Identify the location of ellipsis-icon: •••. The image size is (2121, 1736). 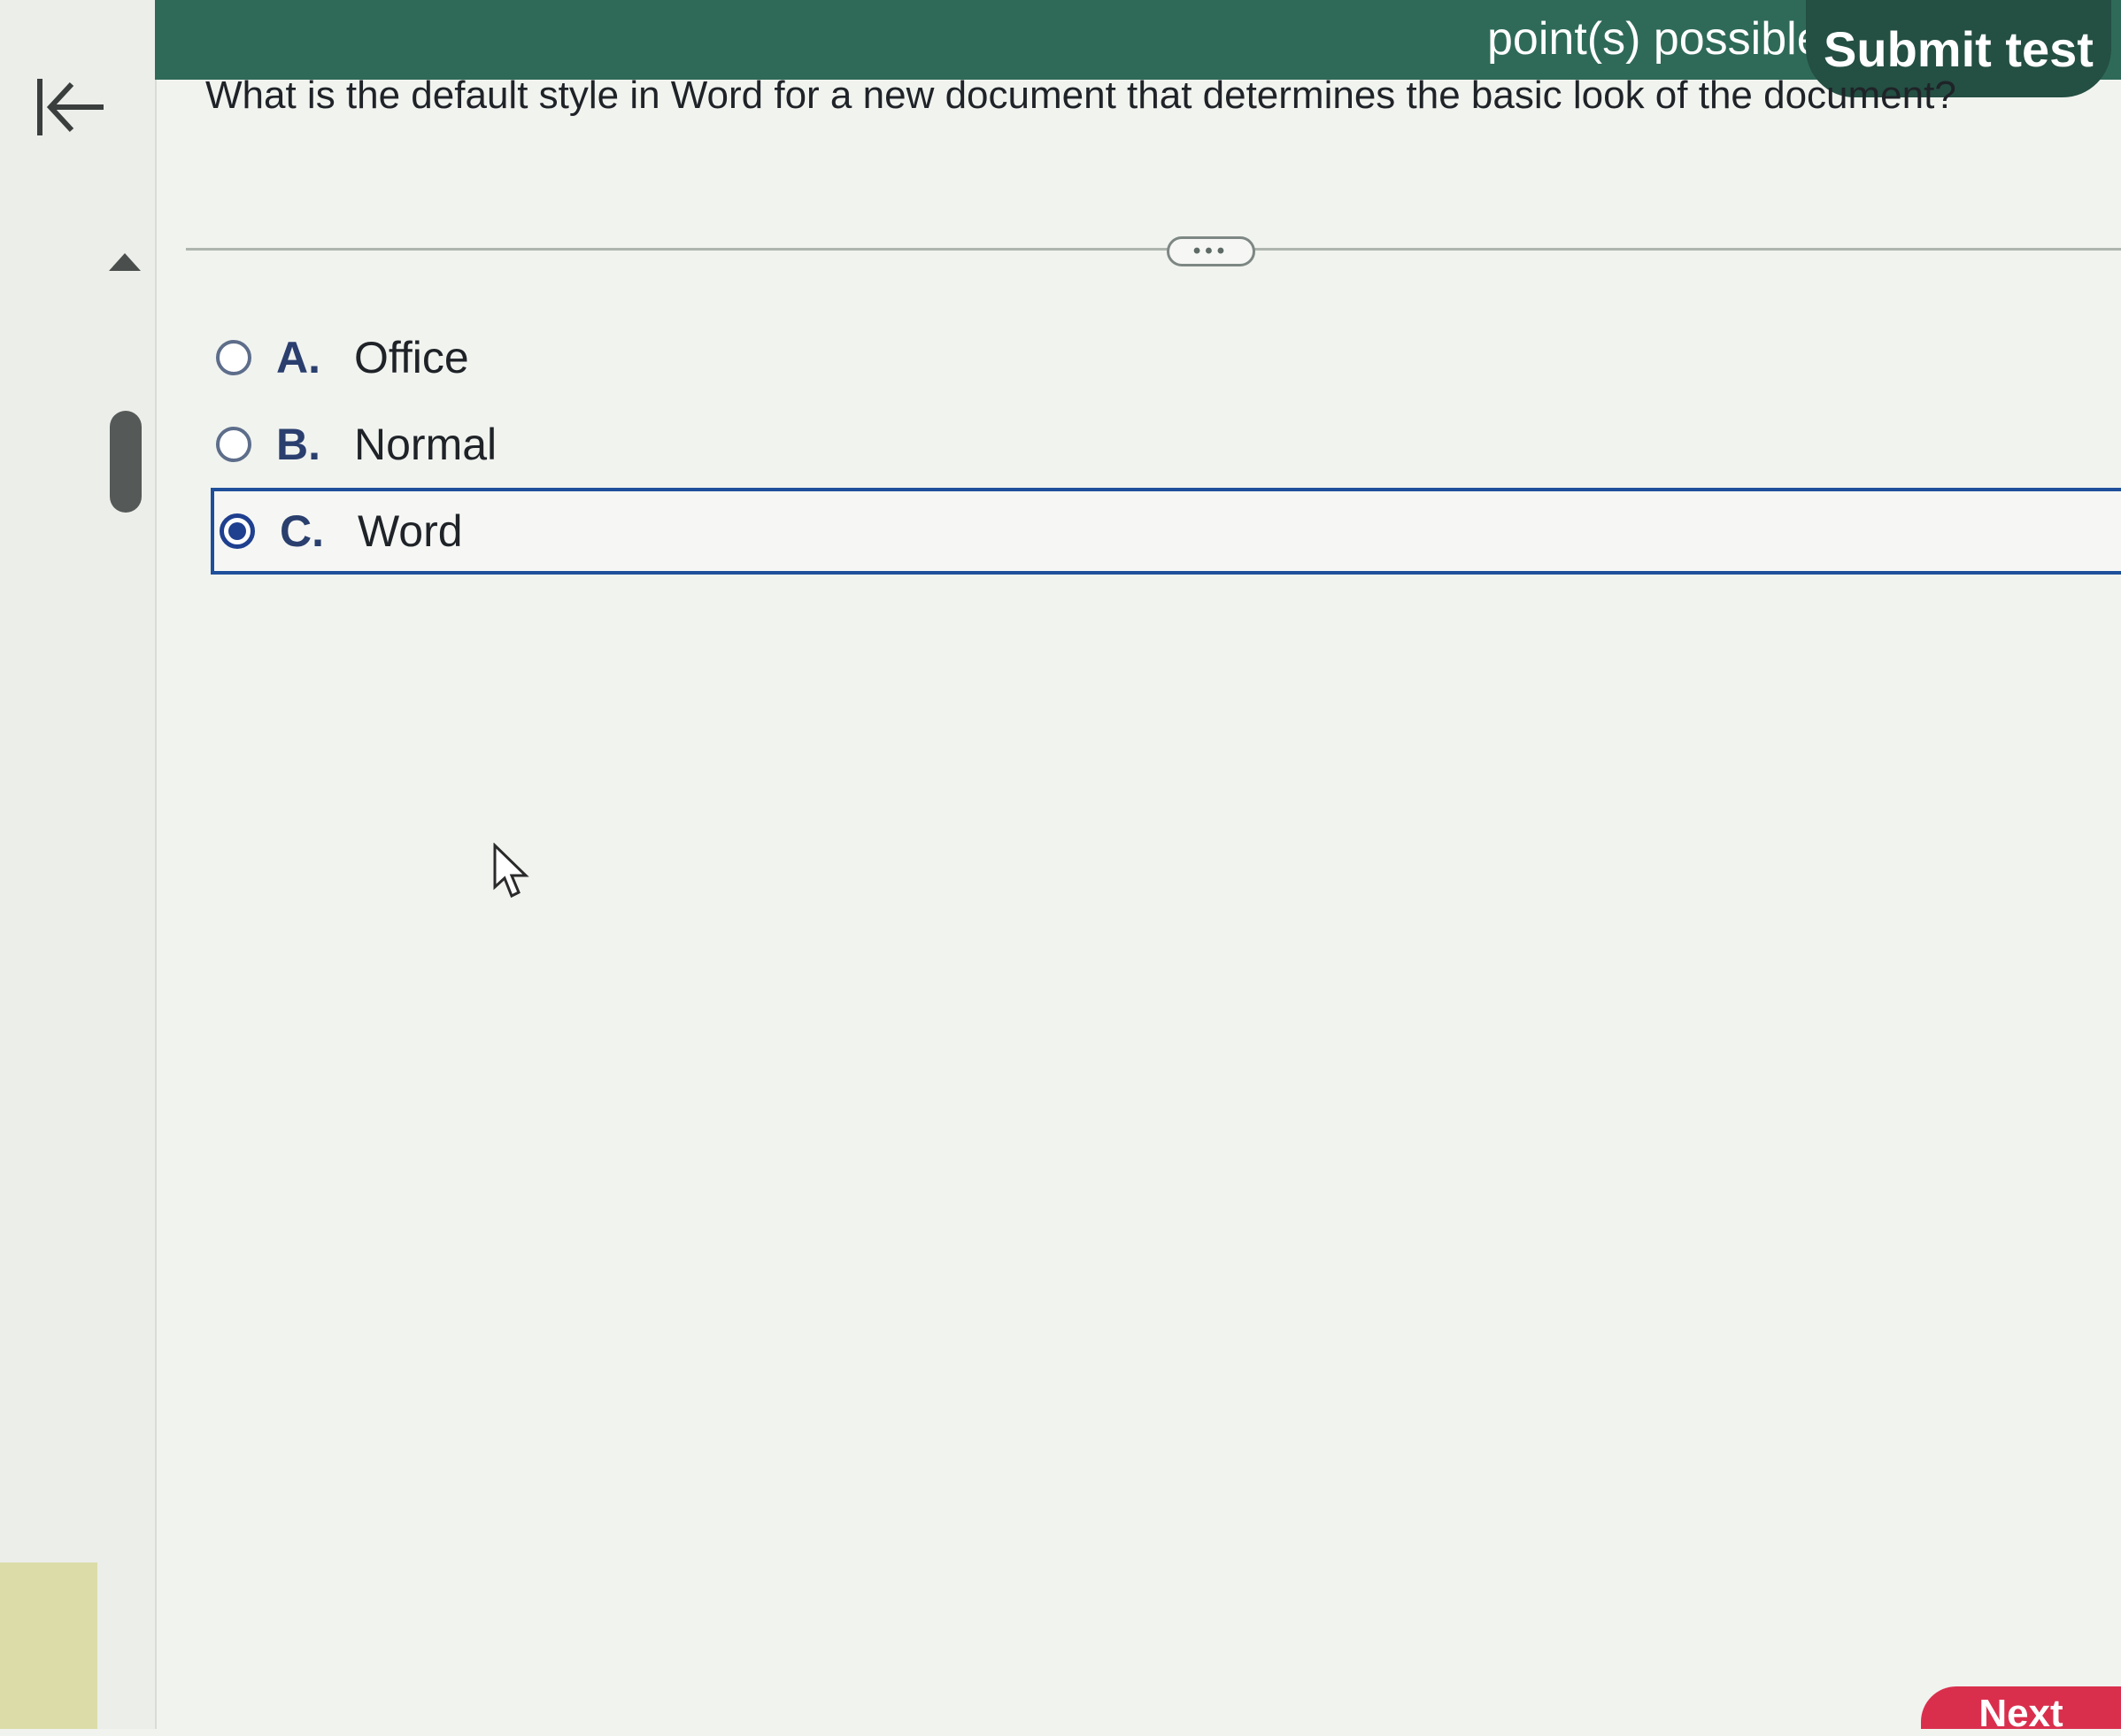
(1211, 251).